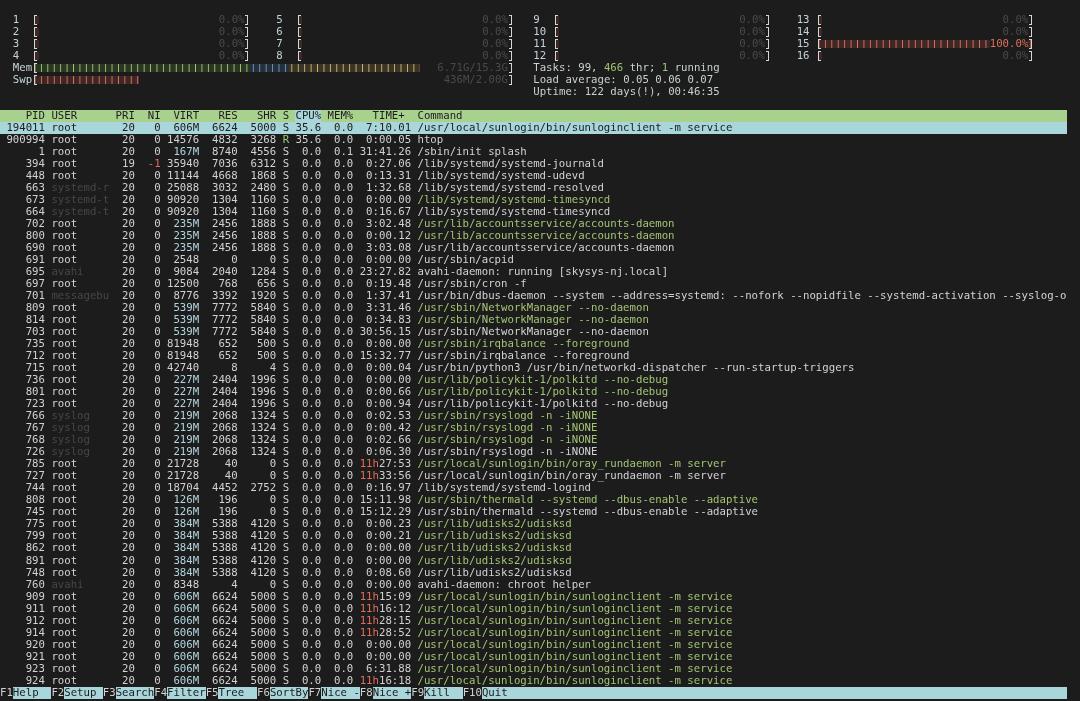 The height and width of the screenshot is (701, 1080). Describe the element at coordinates (35, 548) in the screenshot. I see `process-id: 862` at that location.